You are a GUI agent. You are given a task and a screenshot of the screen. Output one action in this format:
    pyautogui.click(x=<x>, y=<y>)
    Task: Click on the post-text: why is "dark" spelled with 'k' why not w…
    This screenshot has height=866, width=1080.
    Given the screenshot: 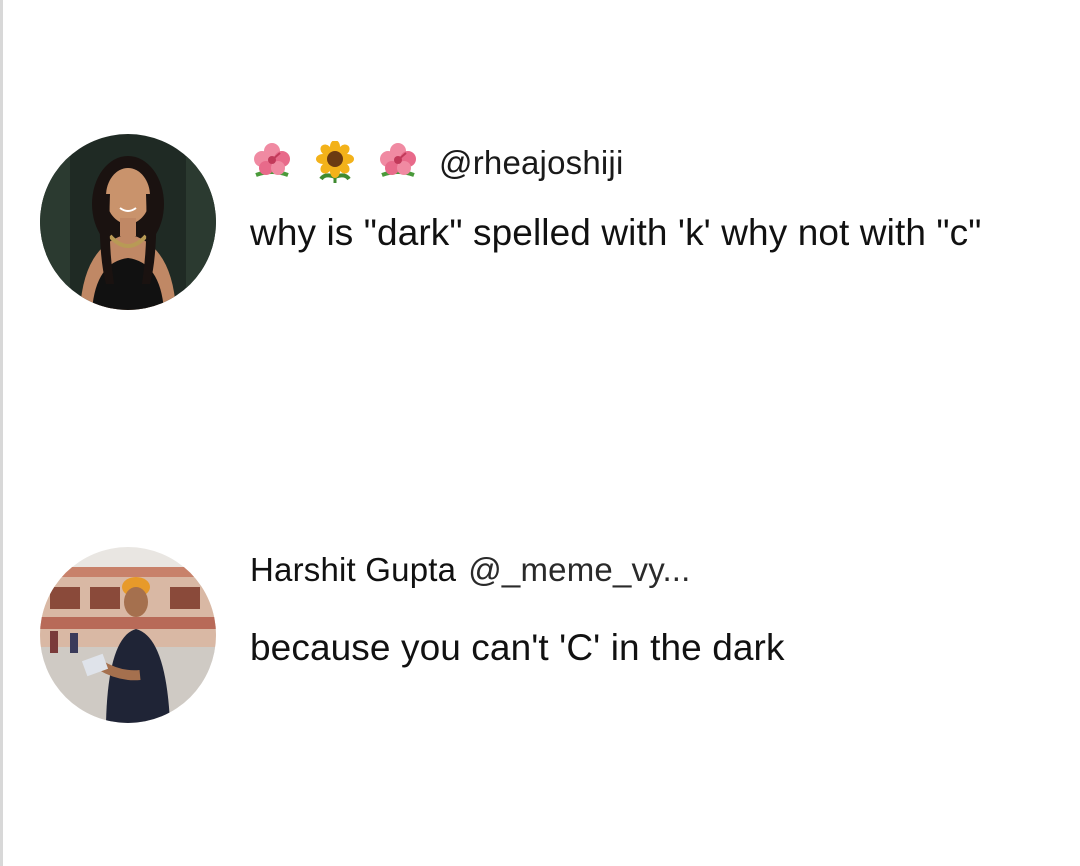 What is the action you would take?
    pyautogui.click(x=616, y=232)
    